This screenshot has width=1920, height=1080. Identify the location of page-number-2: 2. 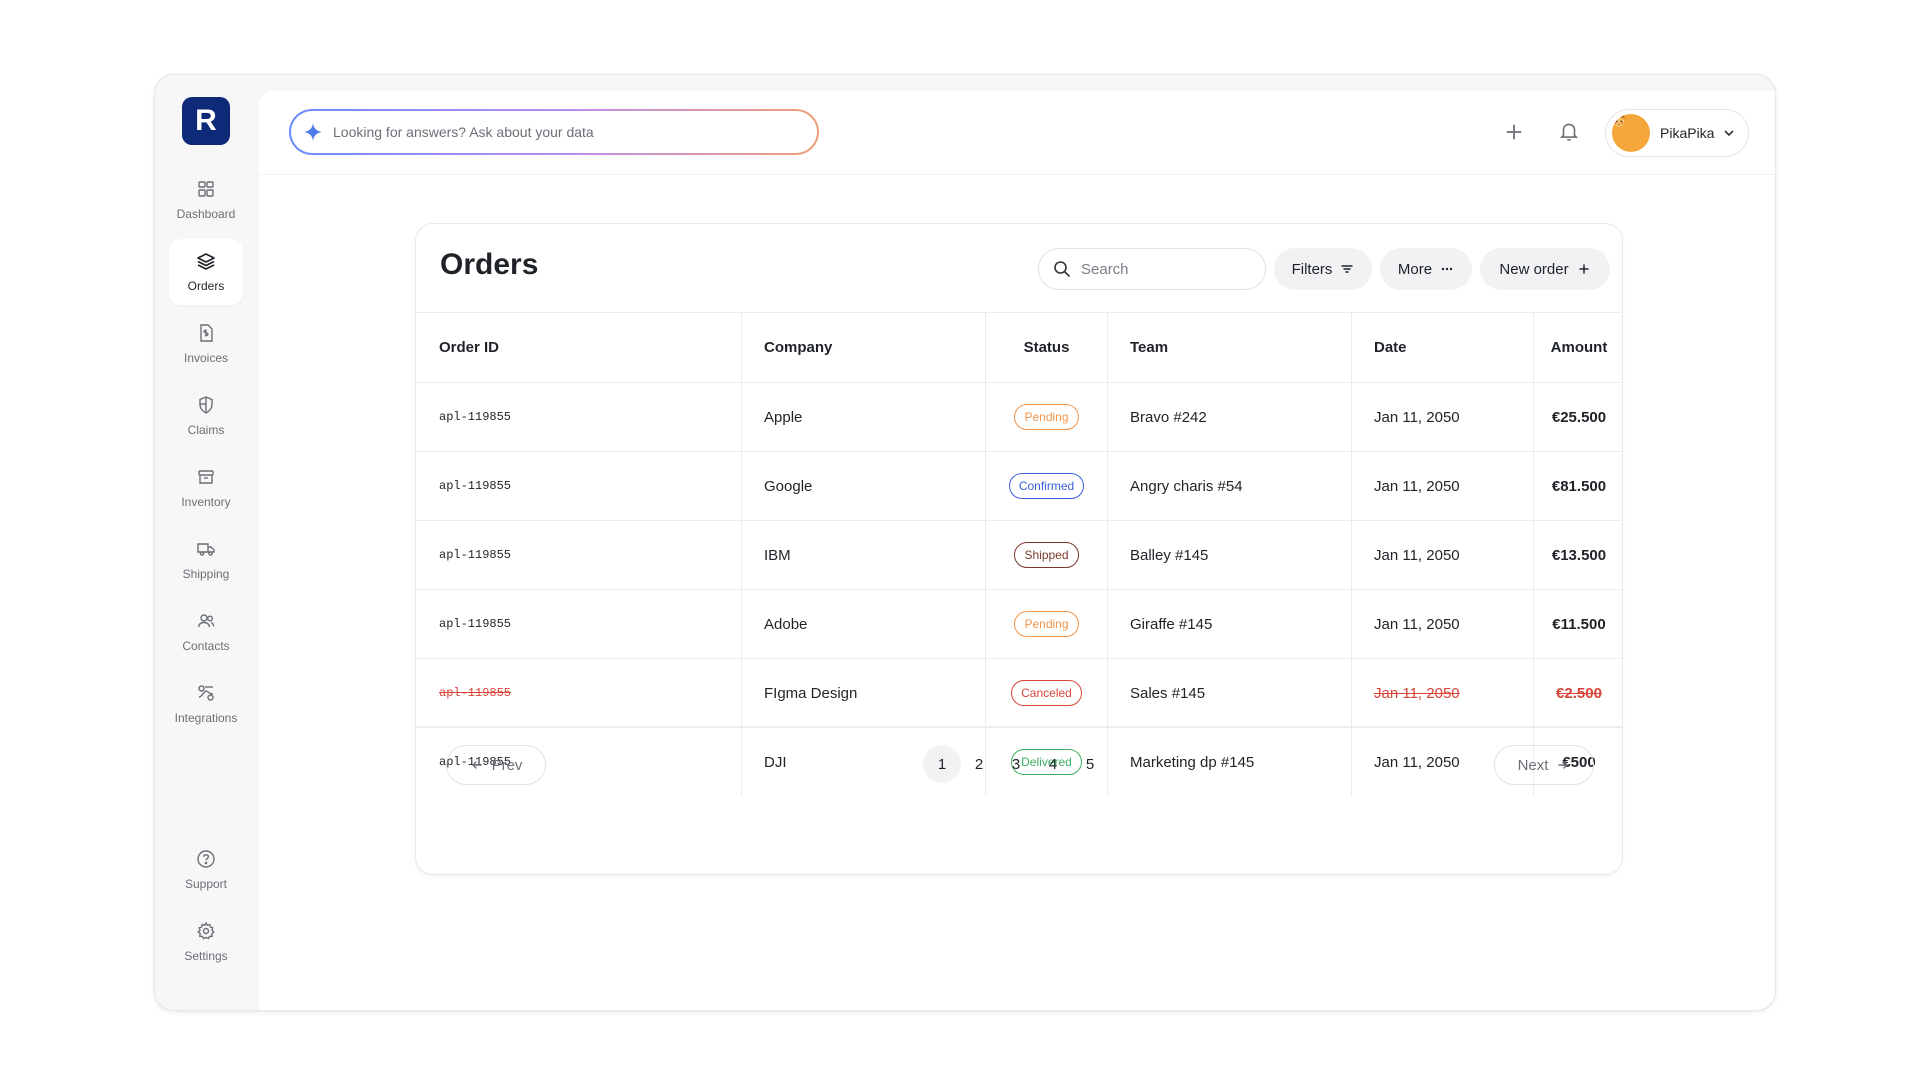
(979, 764).